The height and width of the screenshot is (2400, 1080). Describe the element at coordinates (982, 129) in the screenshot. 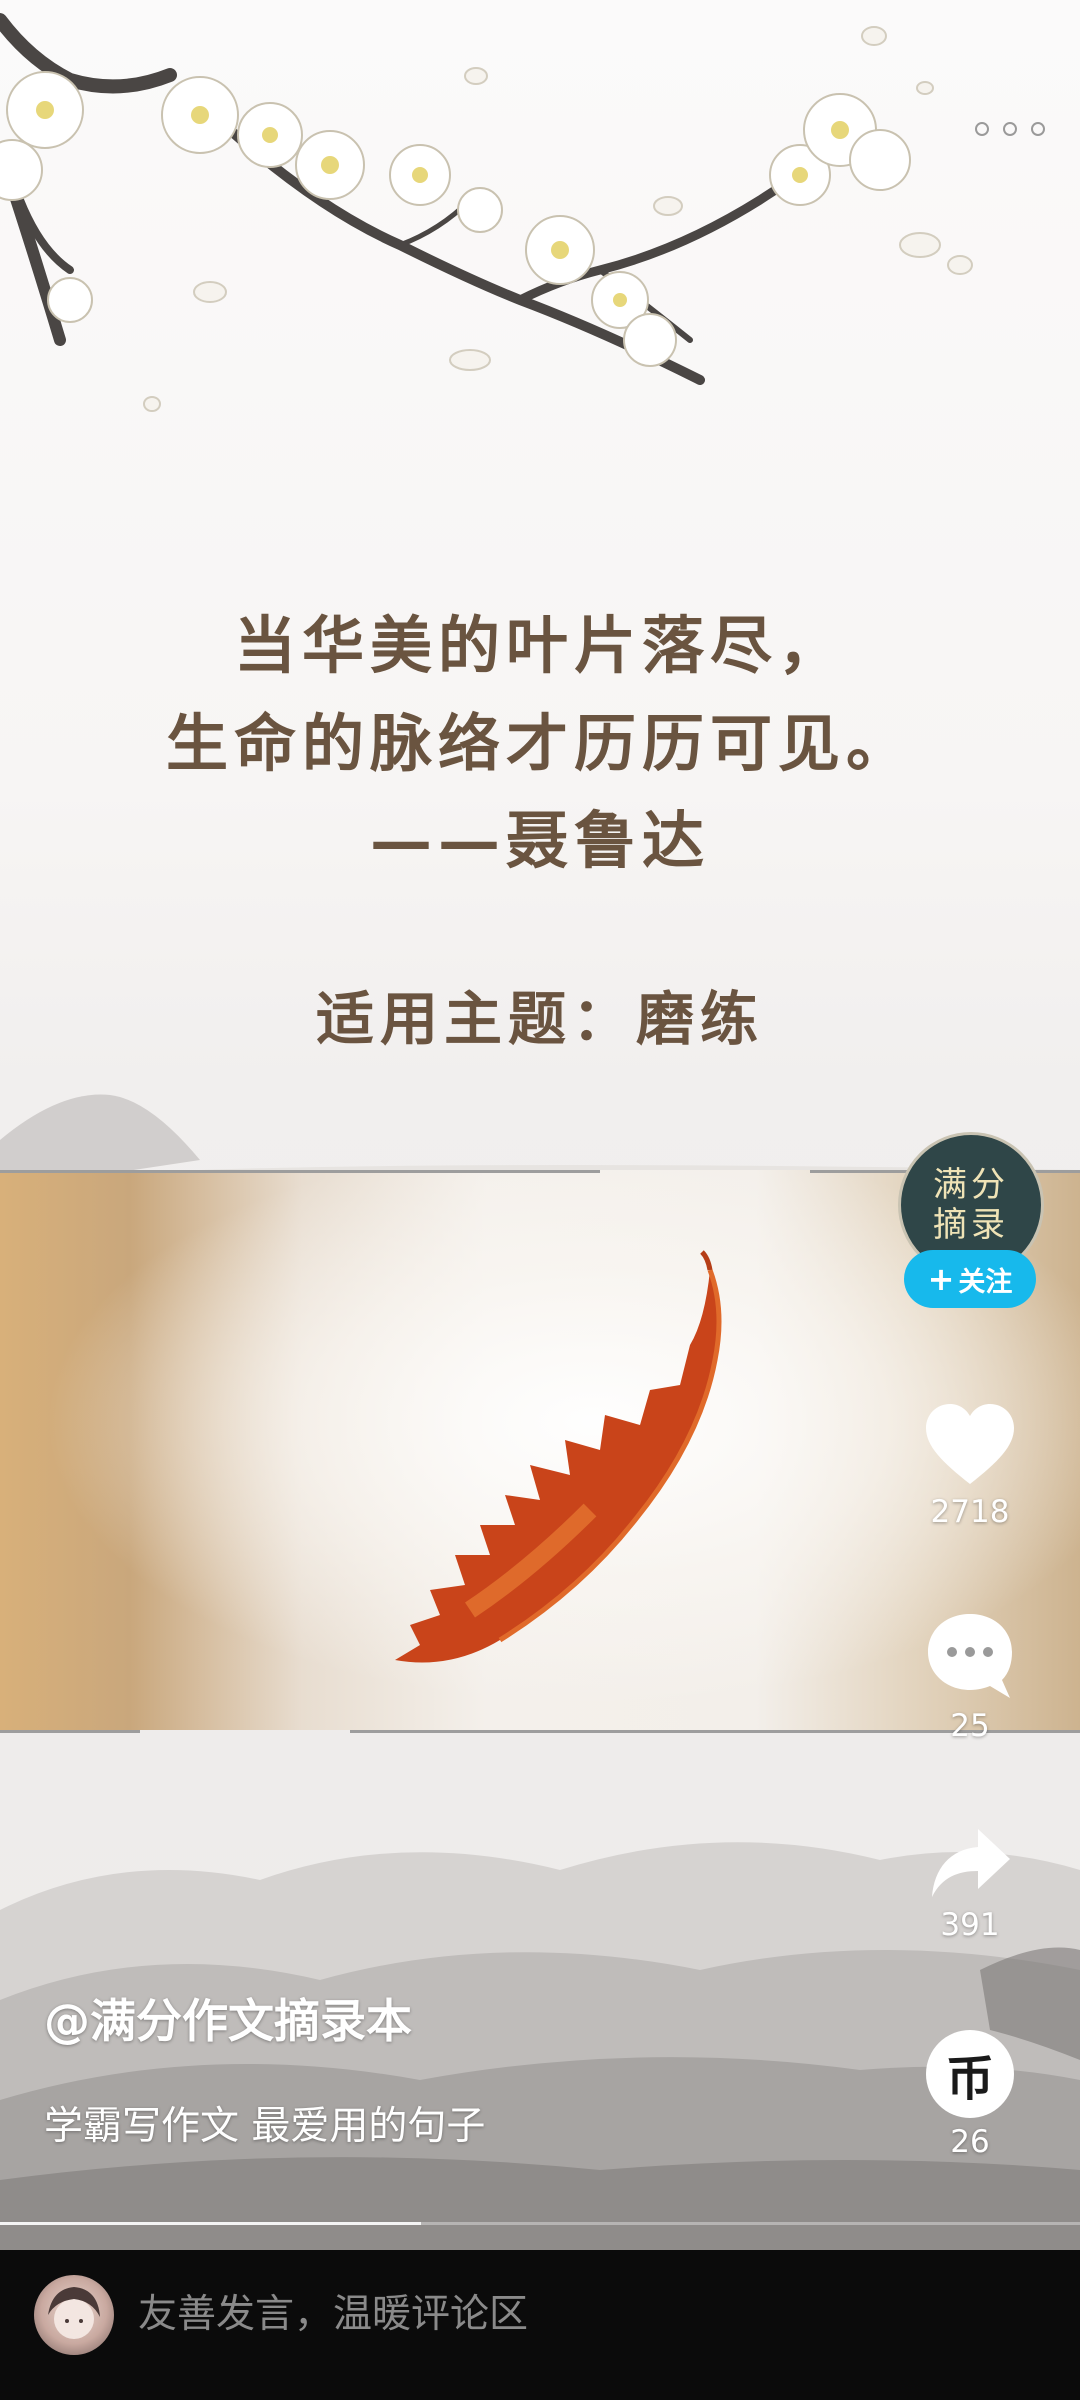

I see `more-dots-icon` at that location.